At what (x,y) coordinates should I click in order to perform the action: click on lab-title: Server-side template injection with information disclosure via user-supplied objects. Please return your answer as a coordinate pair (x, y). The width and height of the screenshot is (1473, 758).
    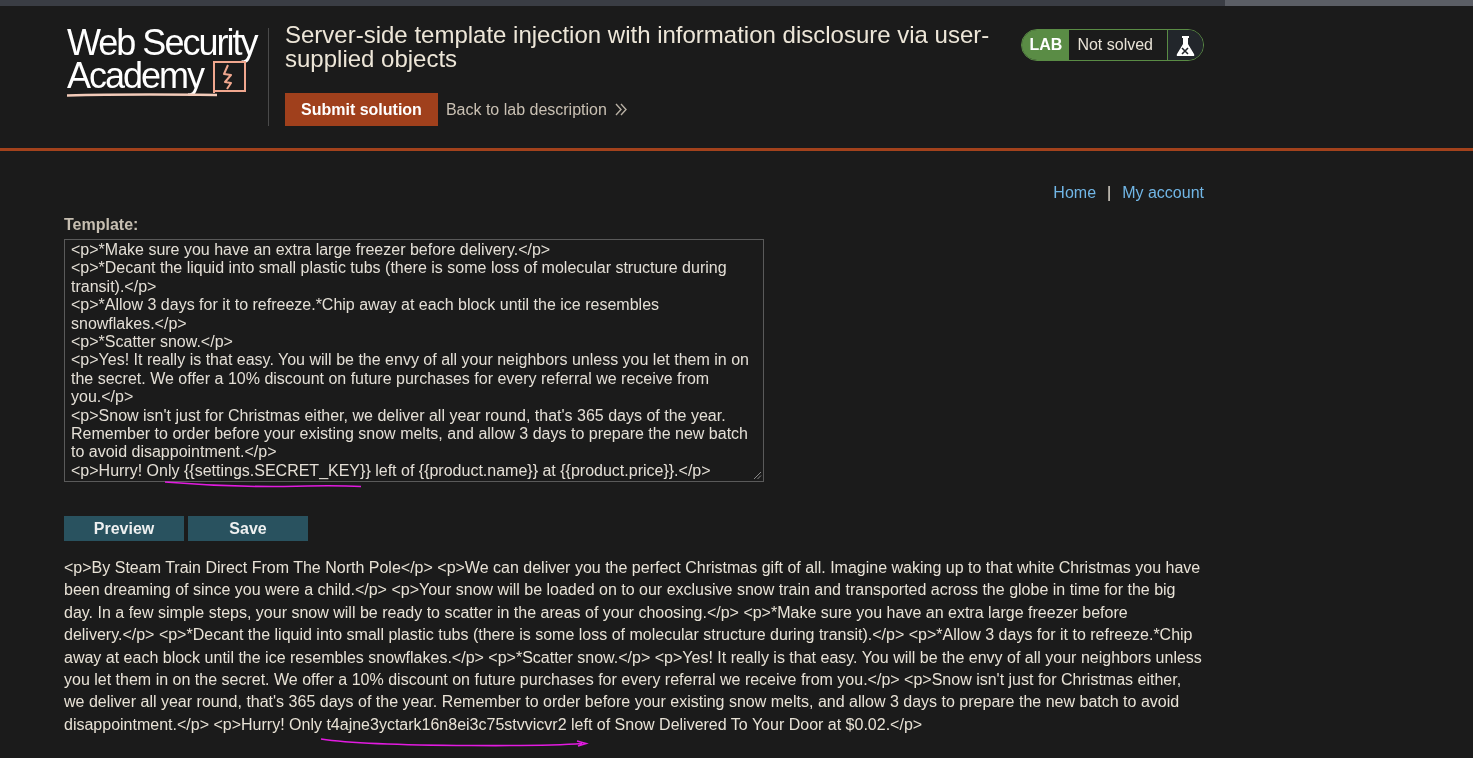
    Looking at the image, I should click on (638, 47).